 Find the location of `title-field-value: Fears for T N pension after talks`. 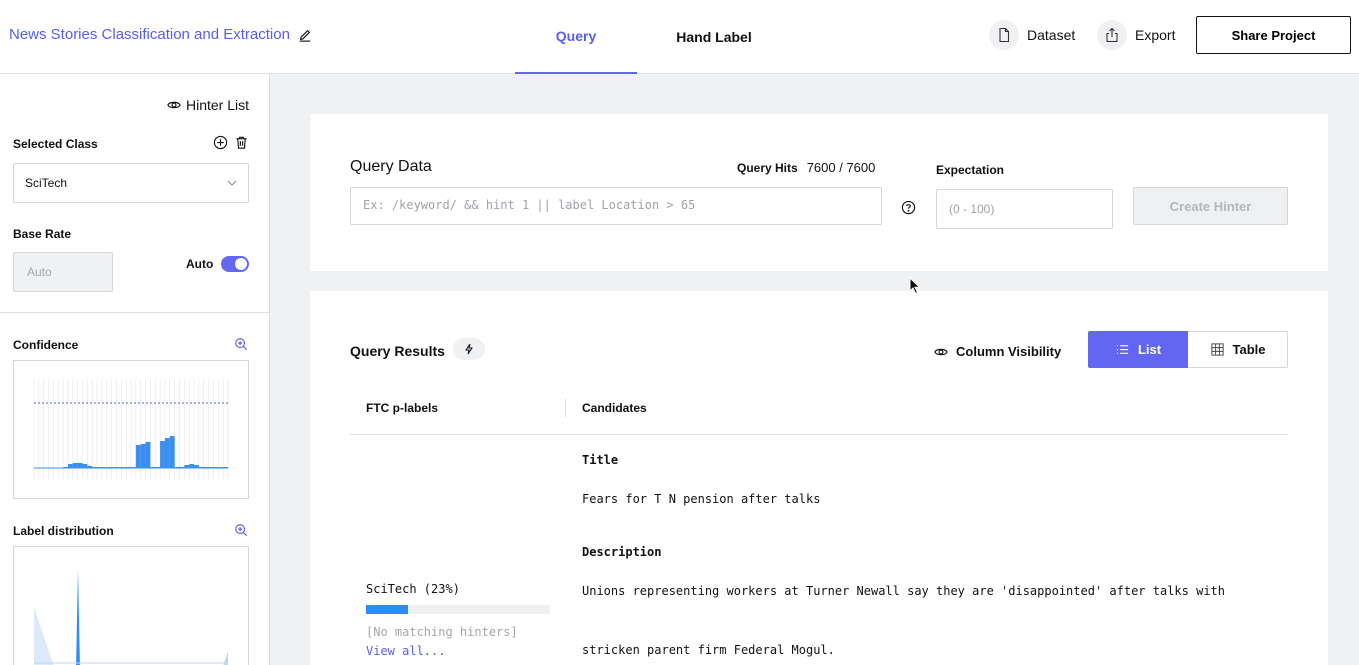

title-field-value: Fears for T N pension after talks is located at coordinates (701, 499).